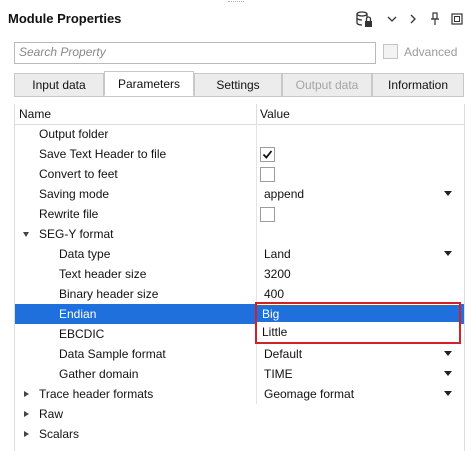 This screenshot has height=451, width=472. I want to click on tab-label: Output data, so click(327, 85).